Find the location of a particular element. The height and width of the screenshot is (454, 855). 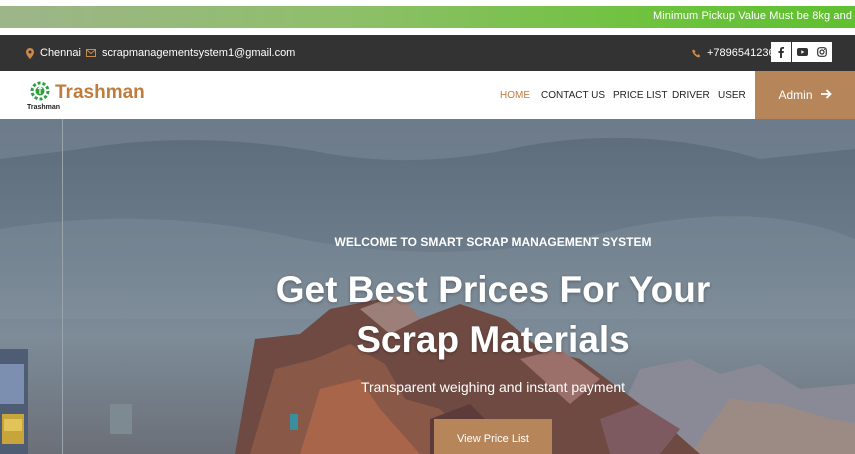

location-info: Chennai is located at coordinates (53, 53).